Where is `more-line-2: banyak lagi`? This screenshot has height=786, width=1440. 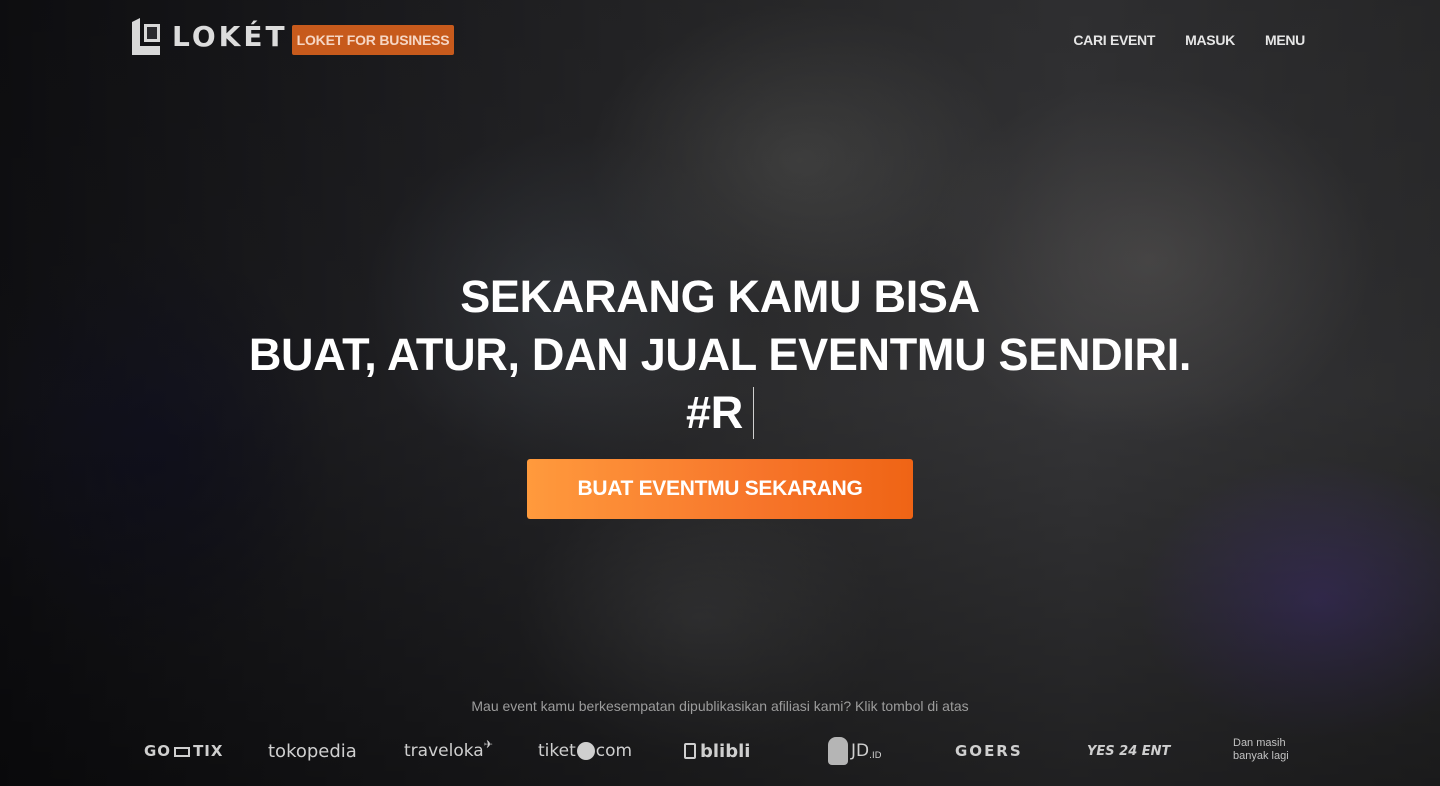
more-line-2: banyak lagi is located at coordinates (1261, 756).